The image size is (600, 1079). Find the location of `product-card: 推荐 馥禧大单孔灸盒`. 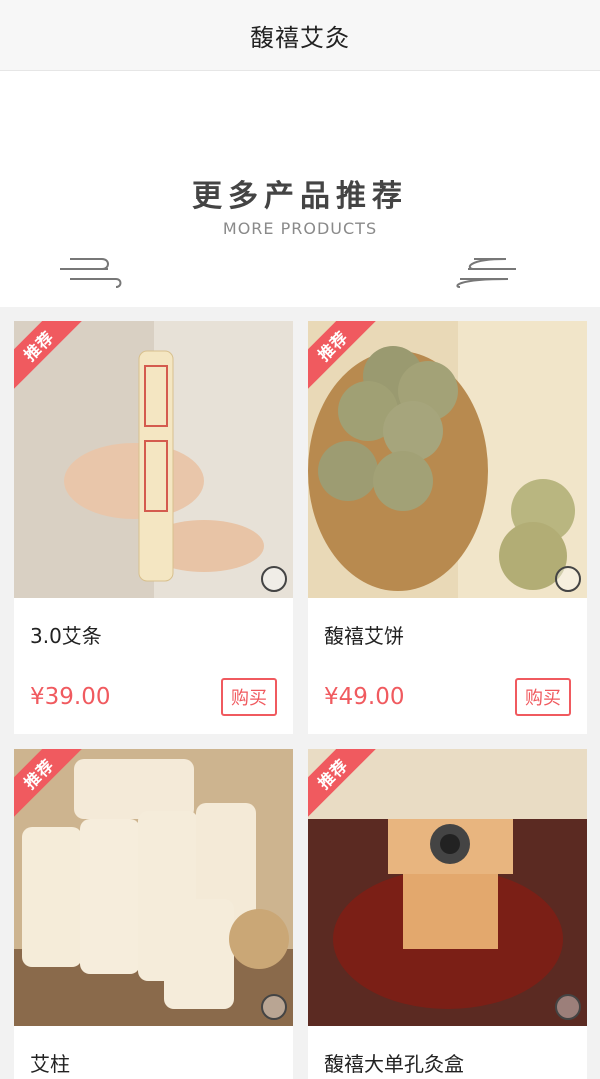

product-card: 推荐 馥禧大单孔灸盒 is located at coordinates (447, 914).